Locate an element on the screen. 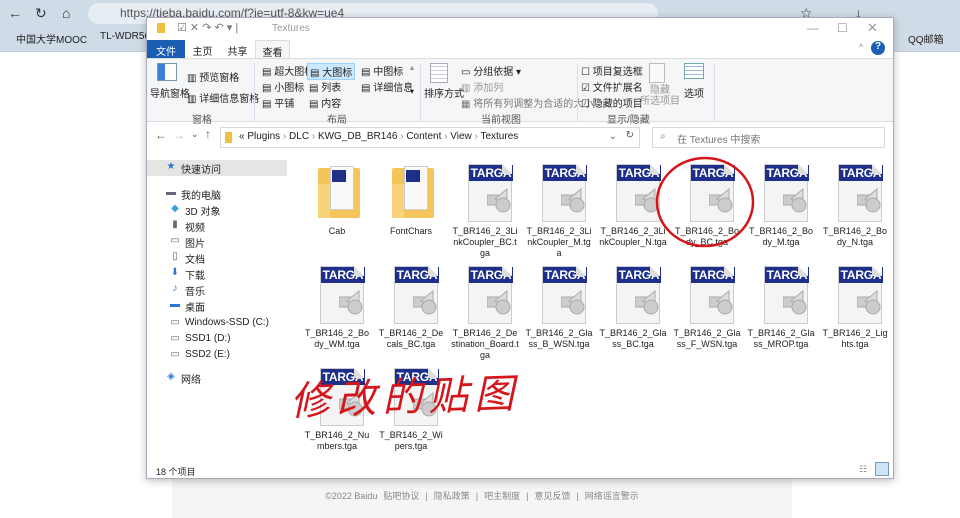 The width and height of the screenshot is (960, 518). handwritten-annotation: 修改的贴图 is located at coordinates (405, 397).